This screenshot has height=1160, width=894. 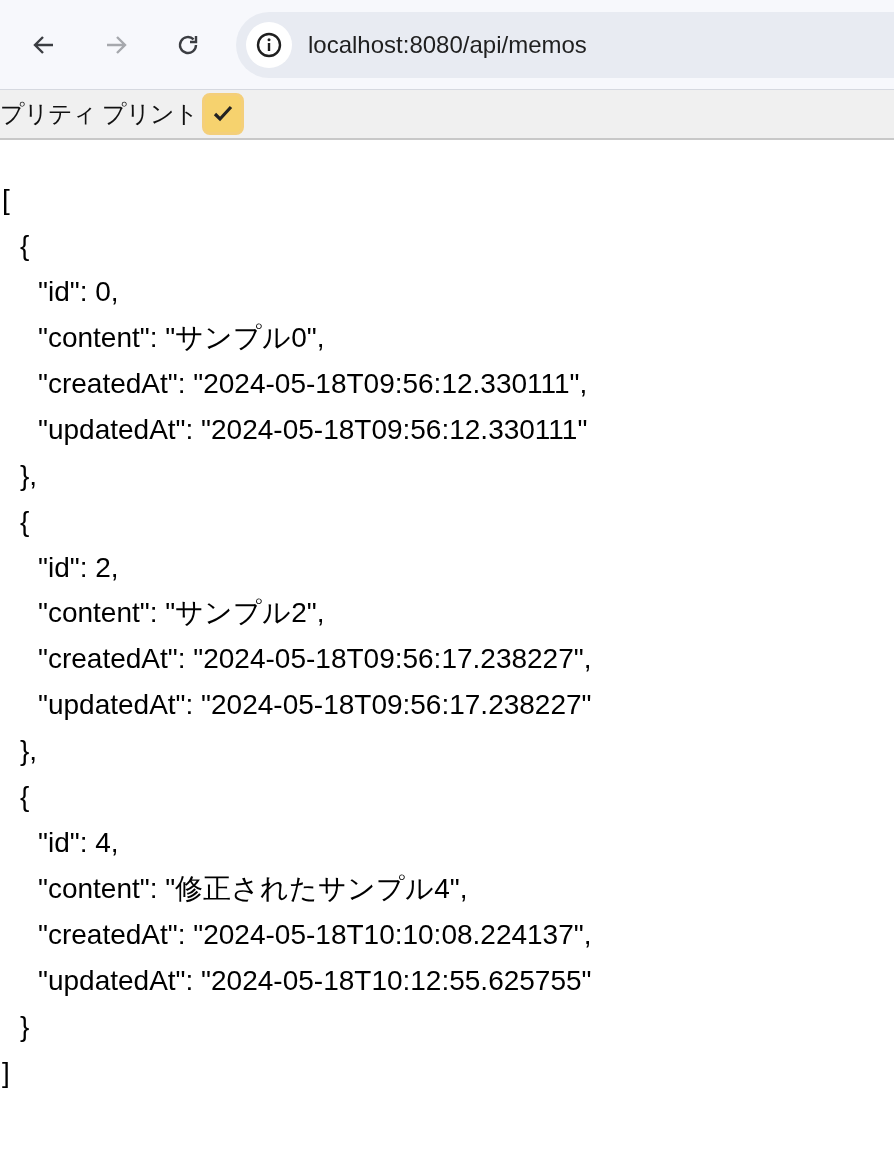 I want to click on json-text: }, so click(x=25, y=1026).